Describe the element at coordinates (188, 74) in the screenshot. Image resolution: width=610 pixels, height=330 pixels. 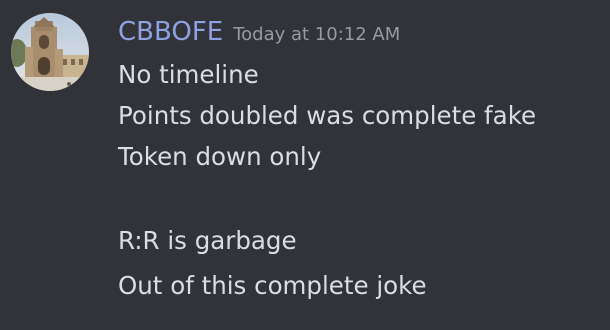
I see `message-line: No timeline` at that location.